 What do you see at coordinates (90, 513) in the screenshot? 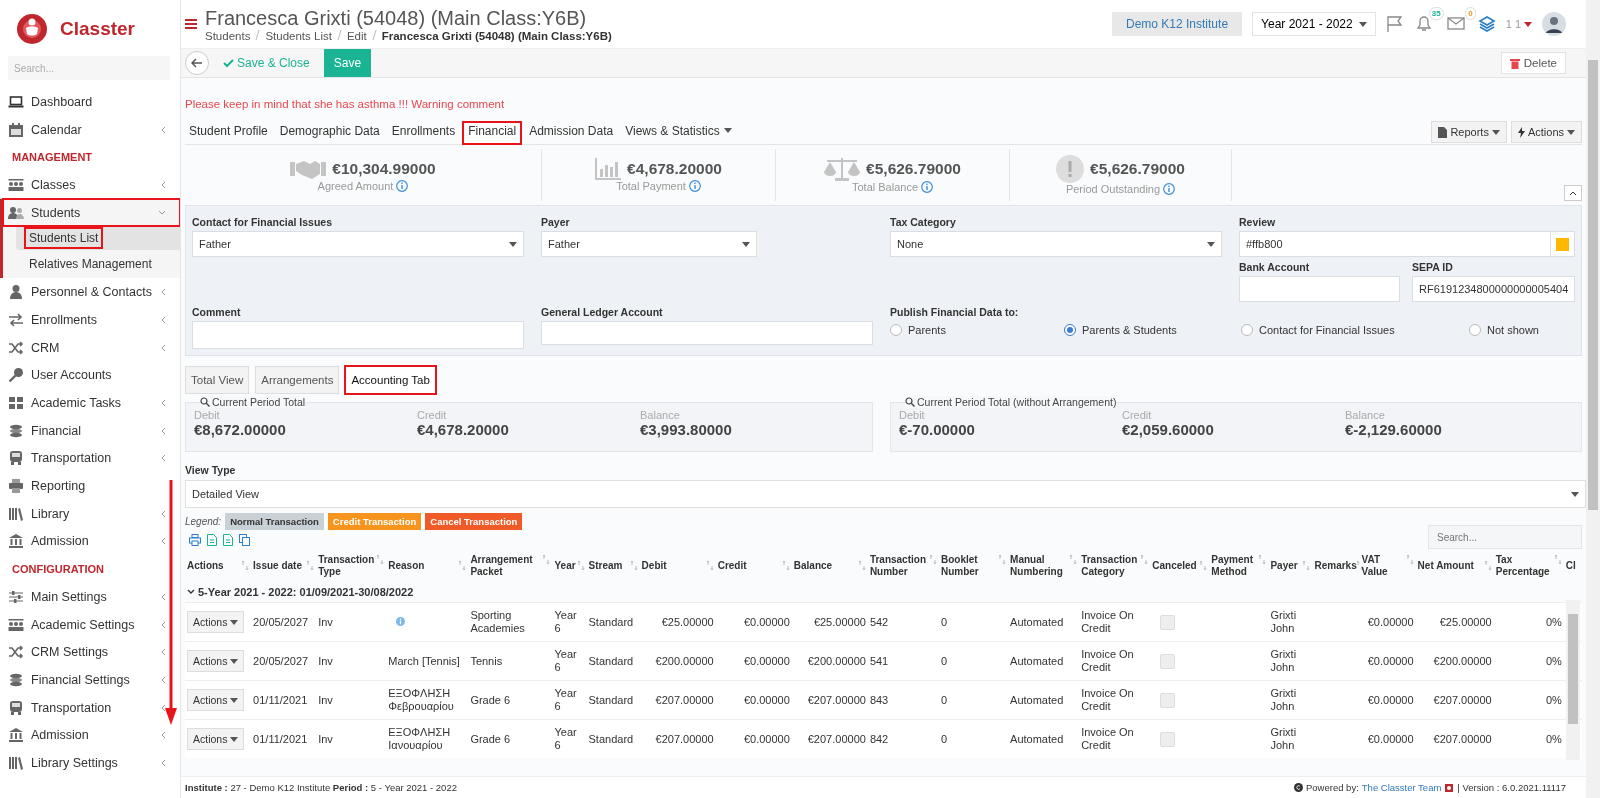
I see `sidebar-item: Library` at bounding box center [90, 513].